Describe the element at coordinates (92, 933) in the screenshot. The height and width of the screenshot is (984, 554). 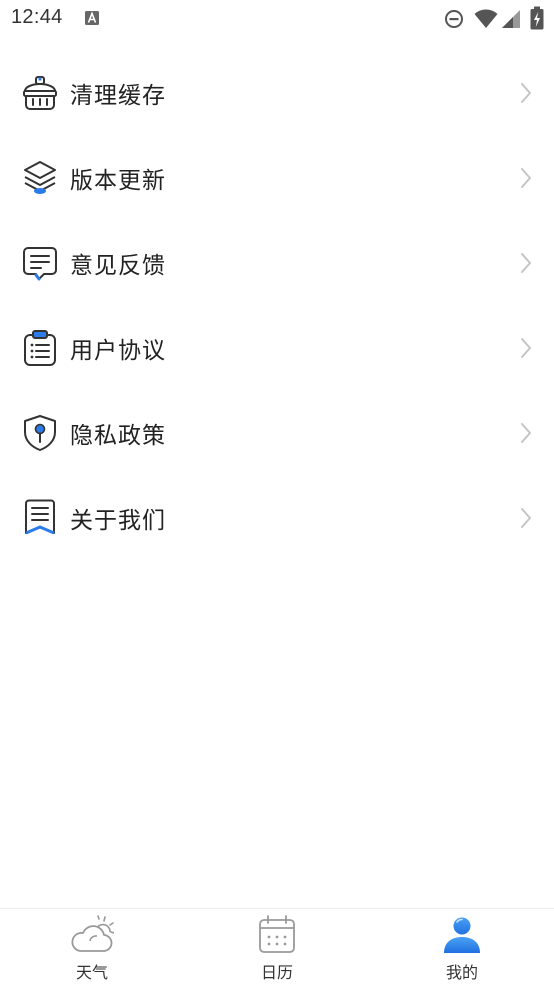
I see `cloud-sun-icon` at that location.